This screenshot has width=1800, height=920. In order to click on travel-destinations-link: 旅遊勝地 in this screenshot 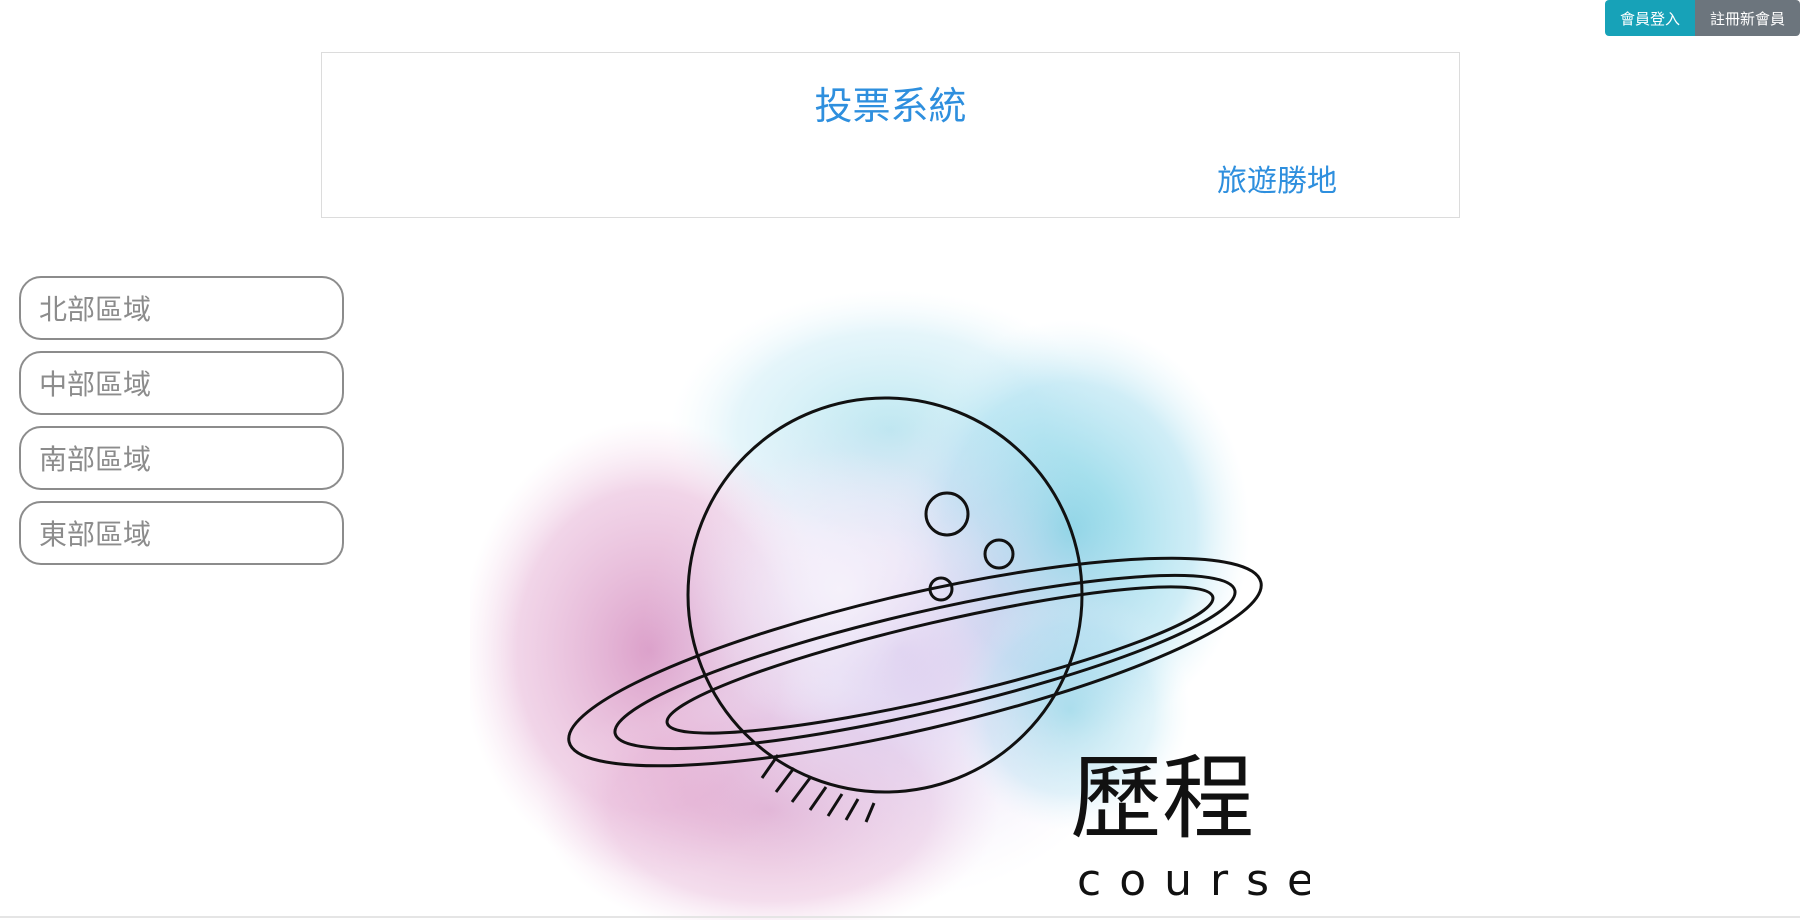, I will do `click(1277, 178)`.